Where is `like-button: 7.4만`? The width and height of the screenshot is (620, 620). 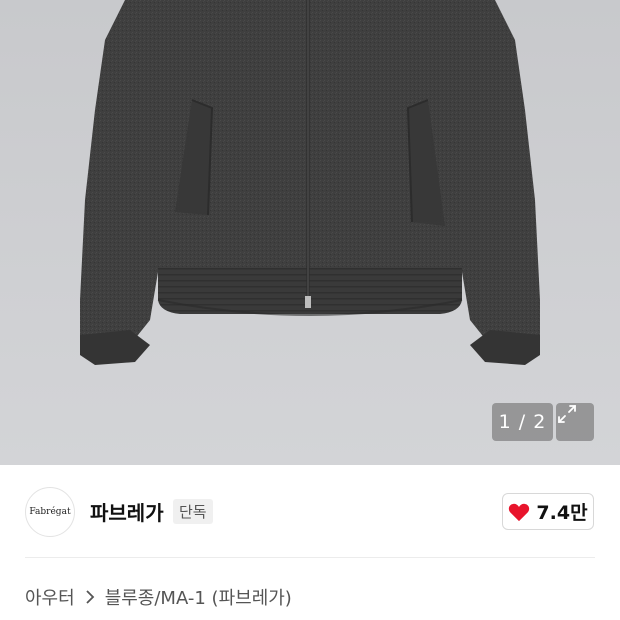
like-button: 7.4만 is located at coordinates (548, 511).